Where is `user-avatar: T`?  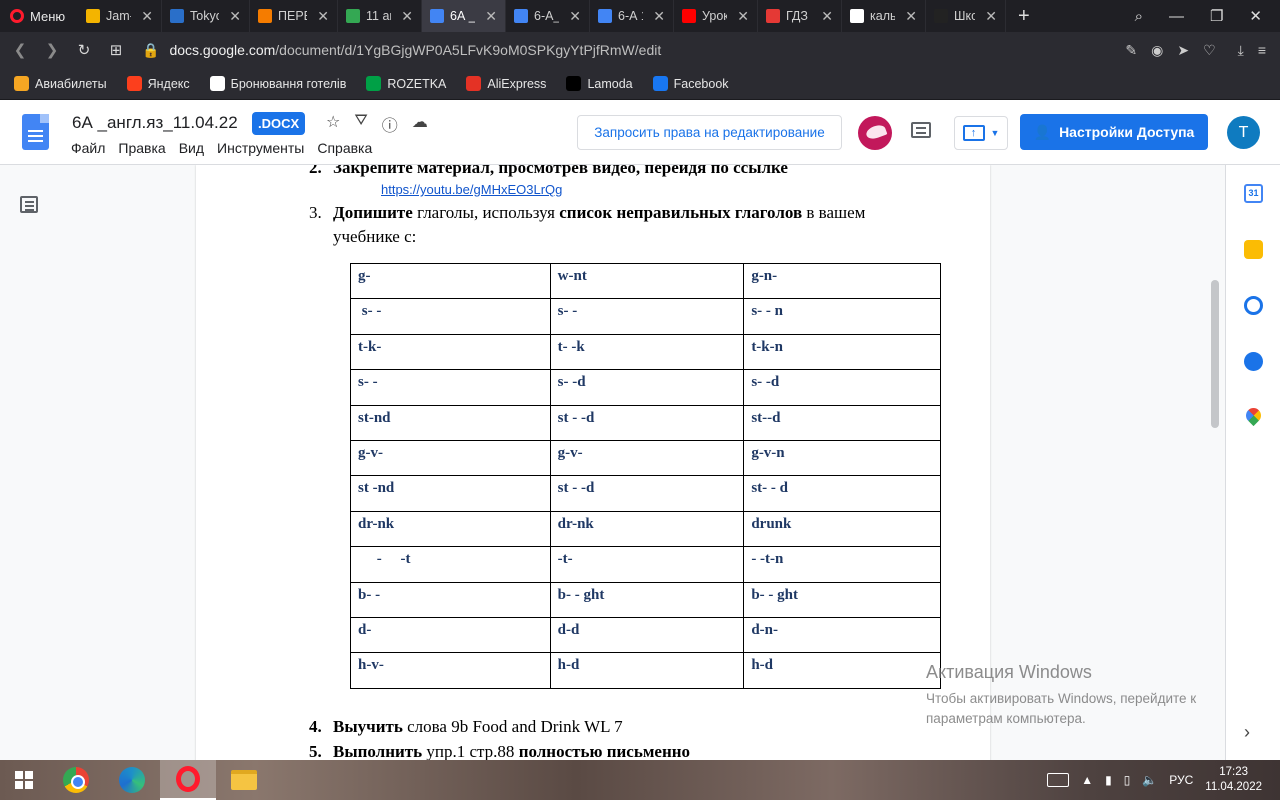 user-avatar: T is located at coordinates (1243, 132).